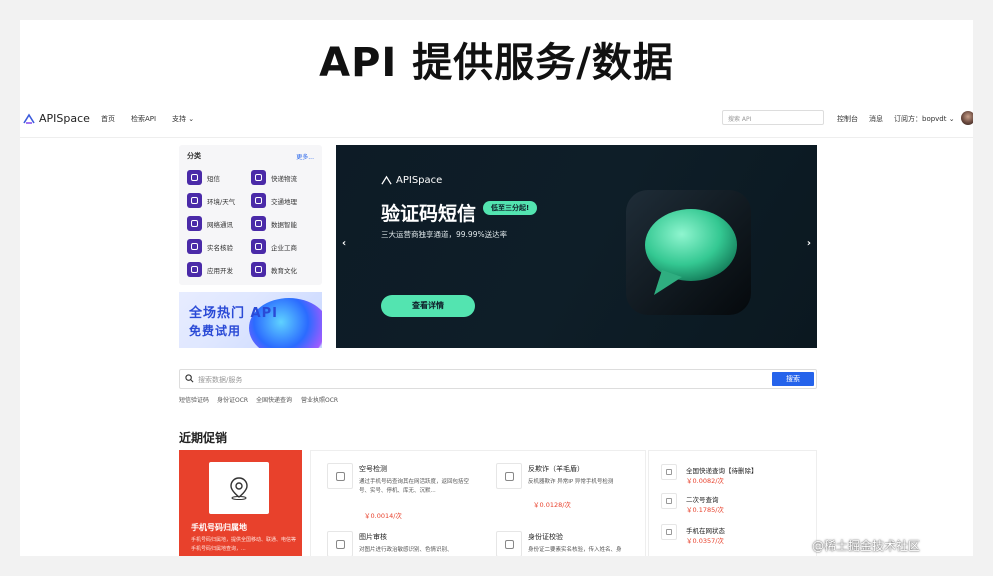  What do you see at coordinates (444, 234) in the screenshot?
I see `hero-subtitle: 三大运营商独享通道，99.99%送达率` at bounding box center [444, 234].